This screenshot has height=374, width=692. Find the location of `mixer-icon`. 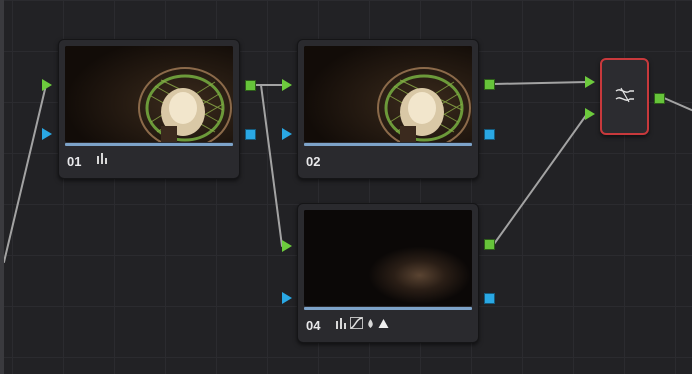

mixer-icon is located at coordinates (624, 95).